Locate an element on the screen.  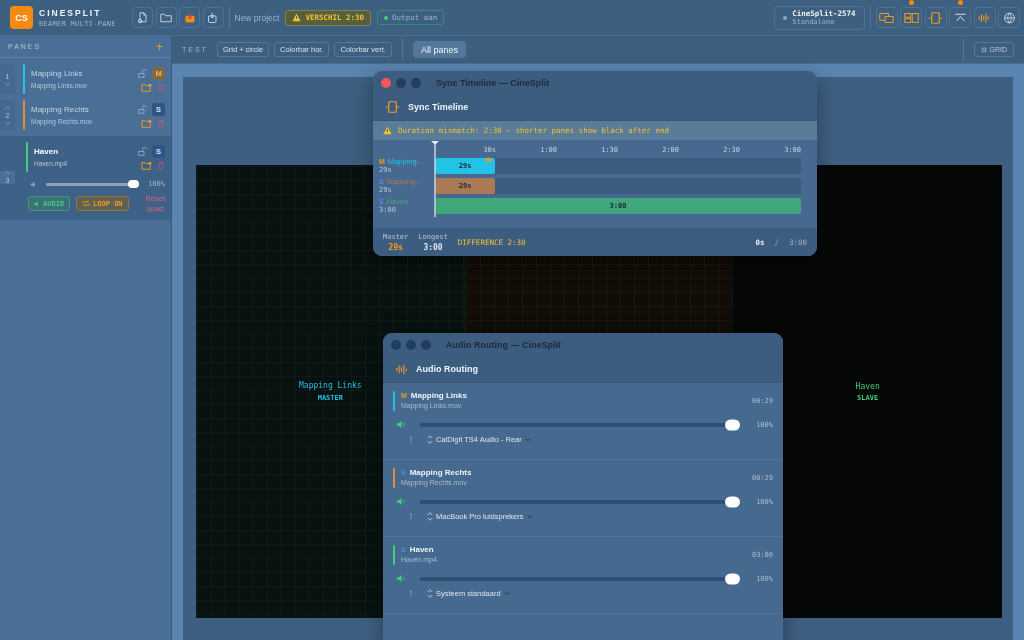
channel-name: Haven is located at coordinates (421, 549).